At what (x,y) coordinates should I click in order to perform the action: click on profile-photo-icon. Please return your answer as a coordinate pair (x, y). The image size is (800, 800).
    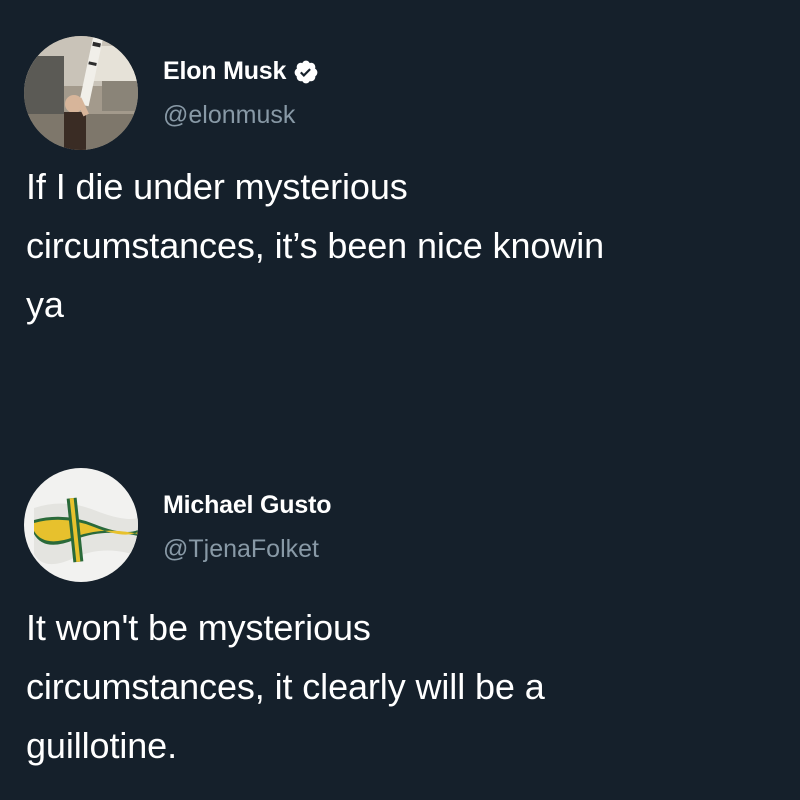
    Looking at the image, I should click on (81, 93).